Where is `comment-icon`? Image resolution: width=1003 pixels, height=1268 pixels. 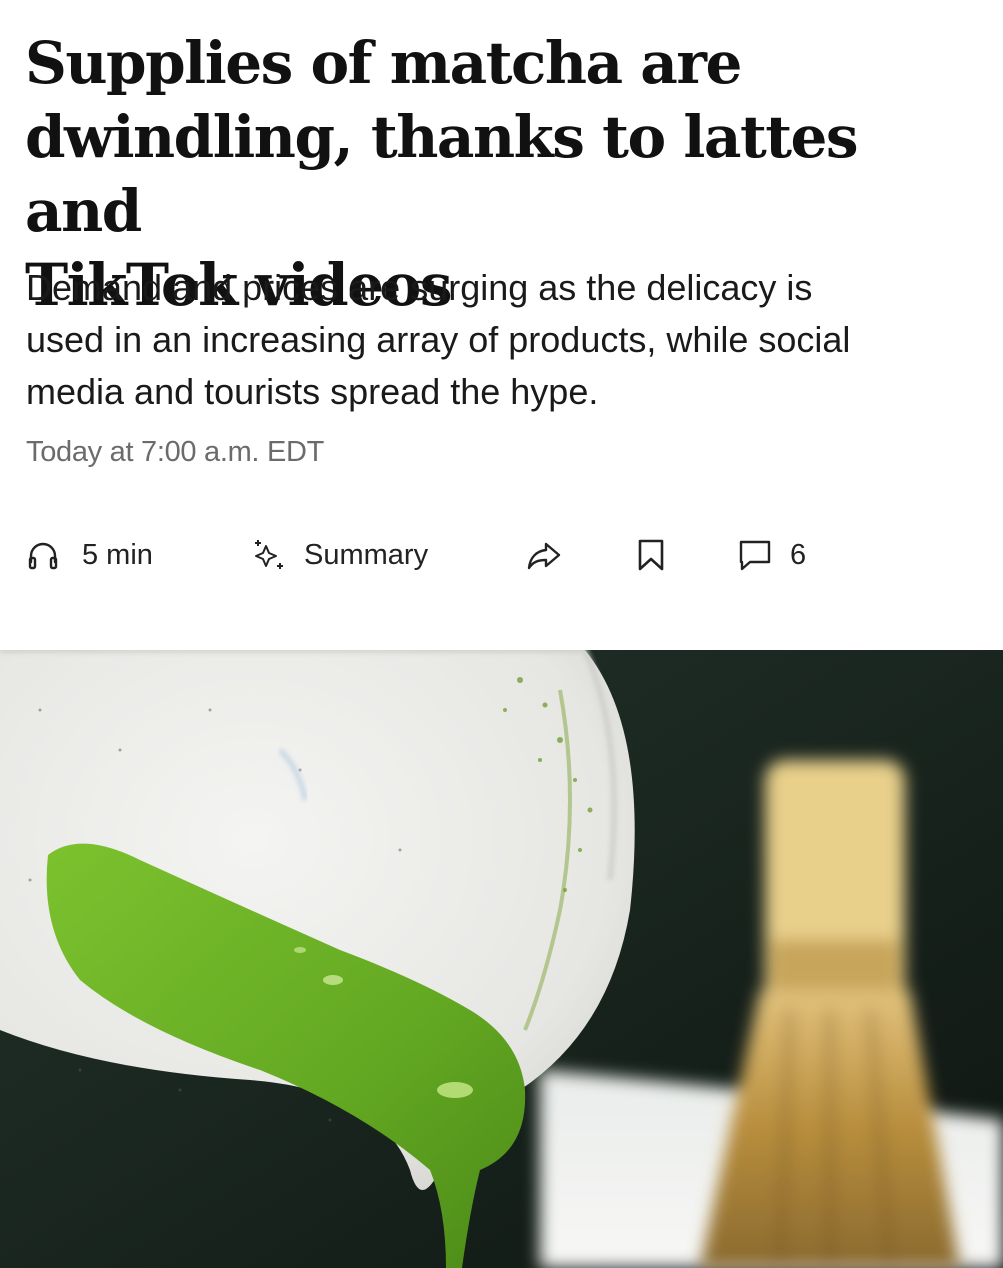 comment-icon is located at coordinates (755, 555).